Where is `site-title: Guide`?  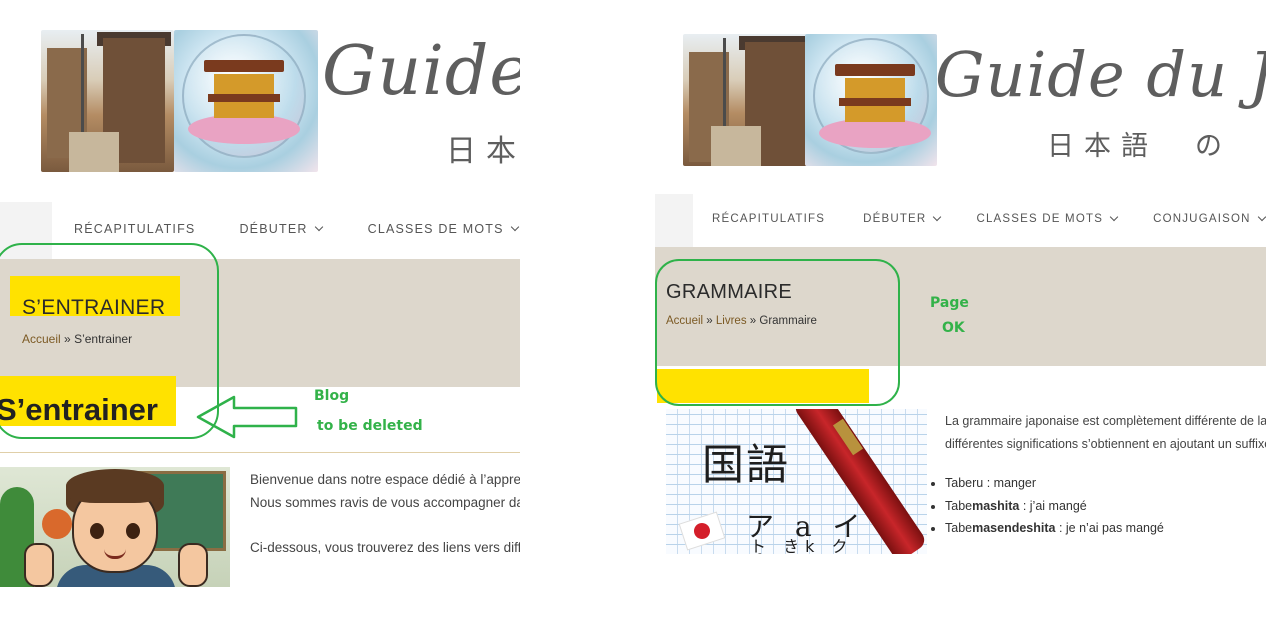
site-title: Guide is located at coordinates (421, 71).